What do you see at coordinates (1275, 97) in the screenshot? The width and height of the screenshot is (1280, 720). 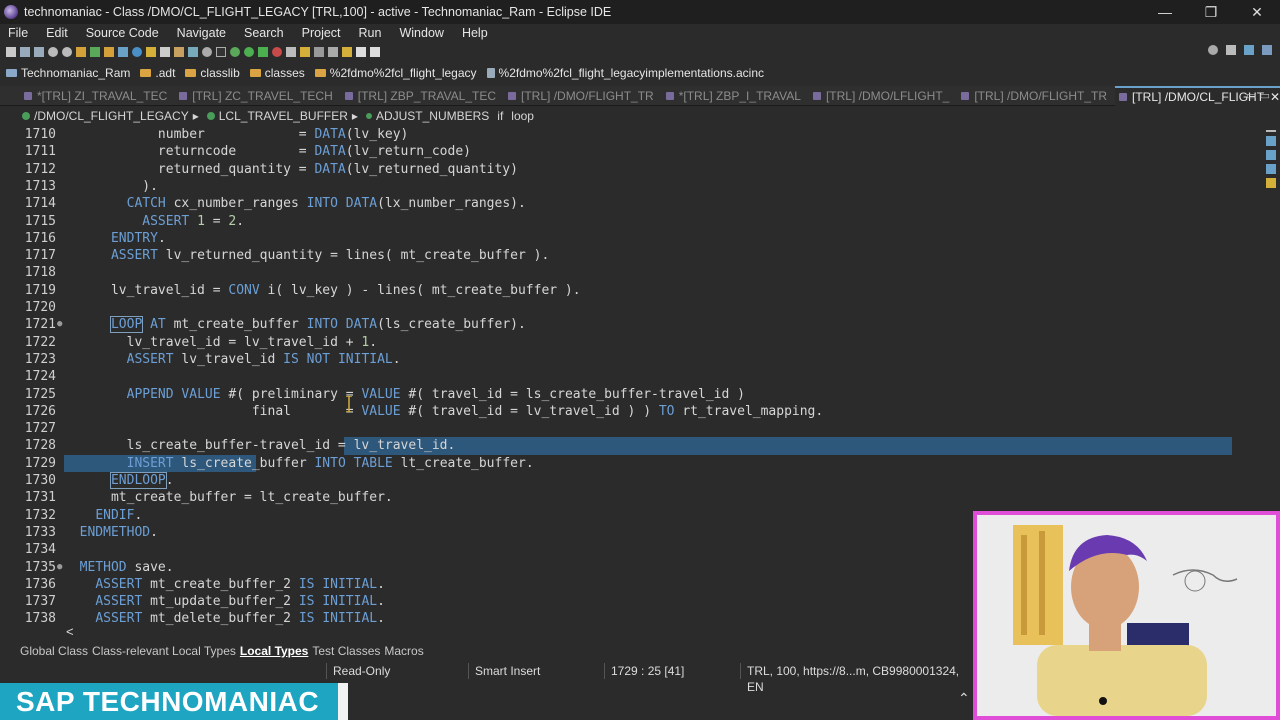 I see `close-tab-icon: ✕` at bounding box center [1275, 97].